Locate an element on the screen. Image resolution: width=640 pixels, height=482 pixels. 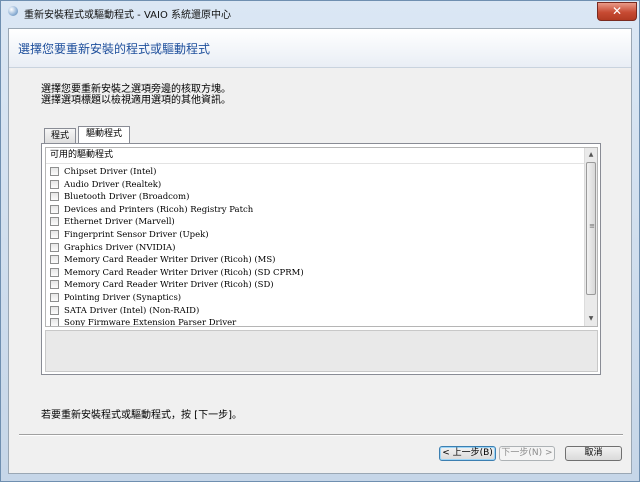
cancel-button: 取消 is located at coordinates (593, 453).